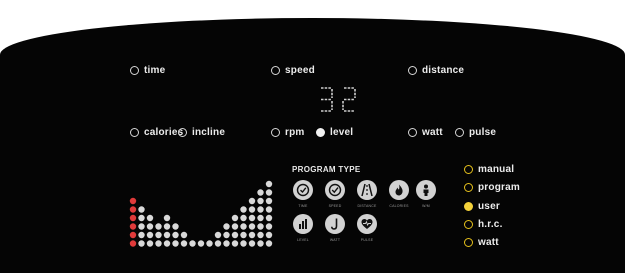  I want to click on program-level-button: LEVEL, so click(303, 228).